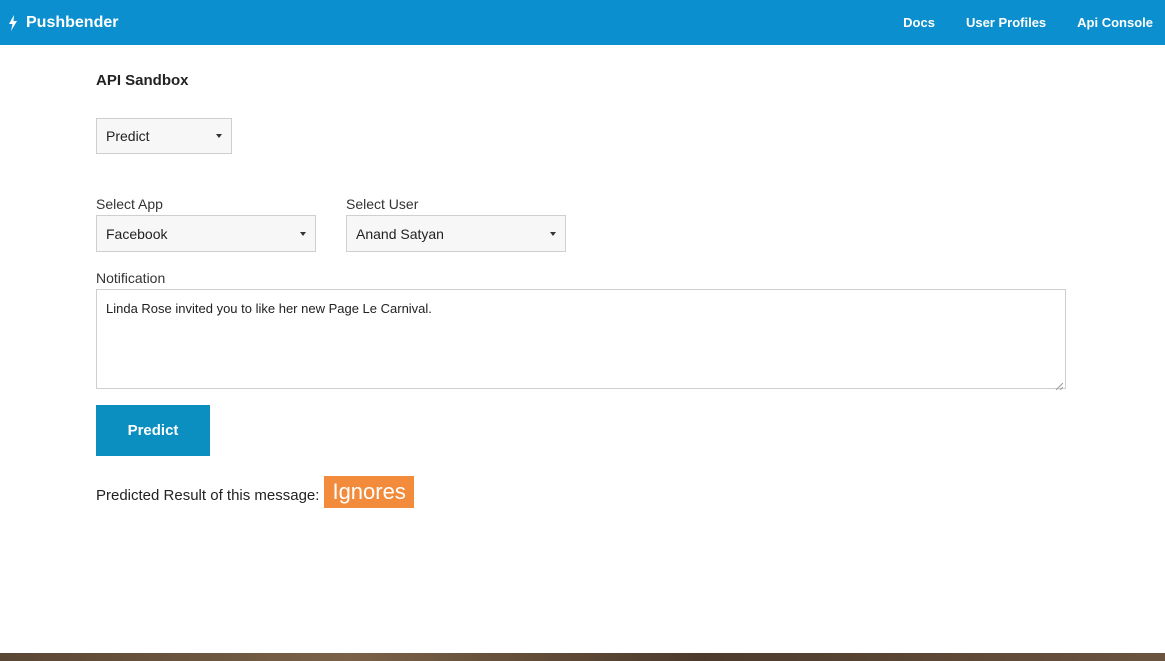  What do you see at coordinates (1115, 22) in the screenshot?
I see `nav-link-api-console: Api Console` at bounding box center [1115, 22].